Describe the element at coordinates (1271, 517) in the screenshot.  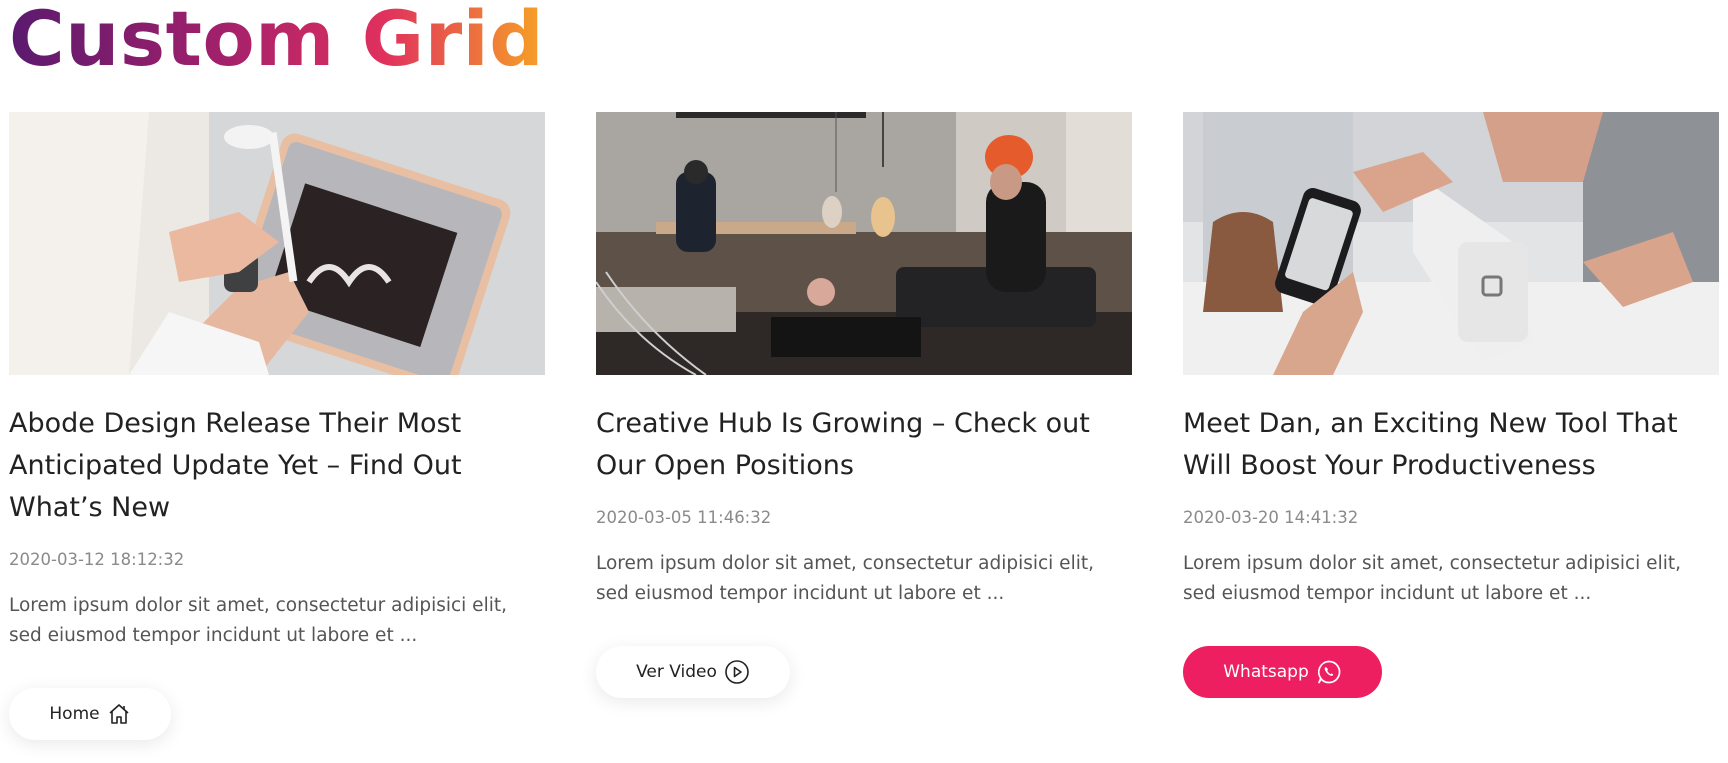
I see `post-date: 2020-03-20 14:41:32` at that location.